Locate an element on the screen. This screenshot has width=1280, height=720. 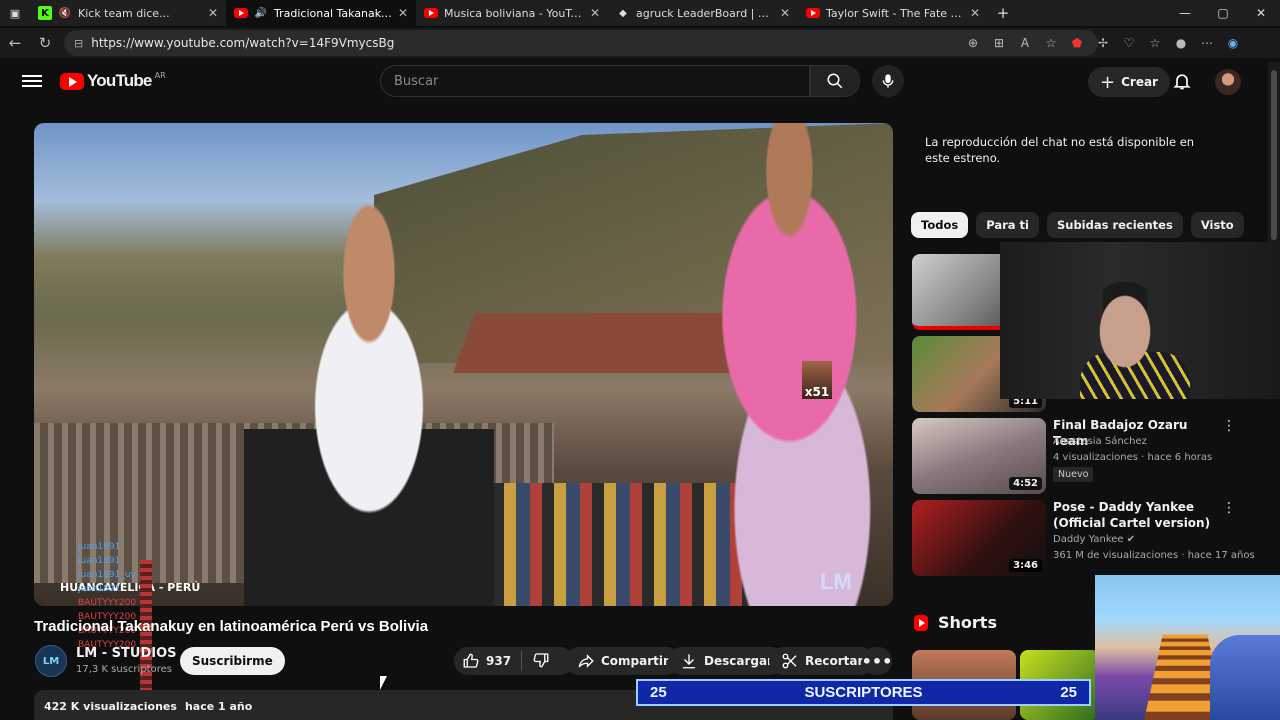
tab-leaderboard: ◆ agruck LeaderBoard | The best Ch ✕ is located at coordinates (703, 13).